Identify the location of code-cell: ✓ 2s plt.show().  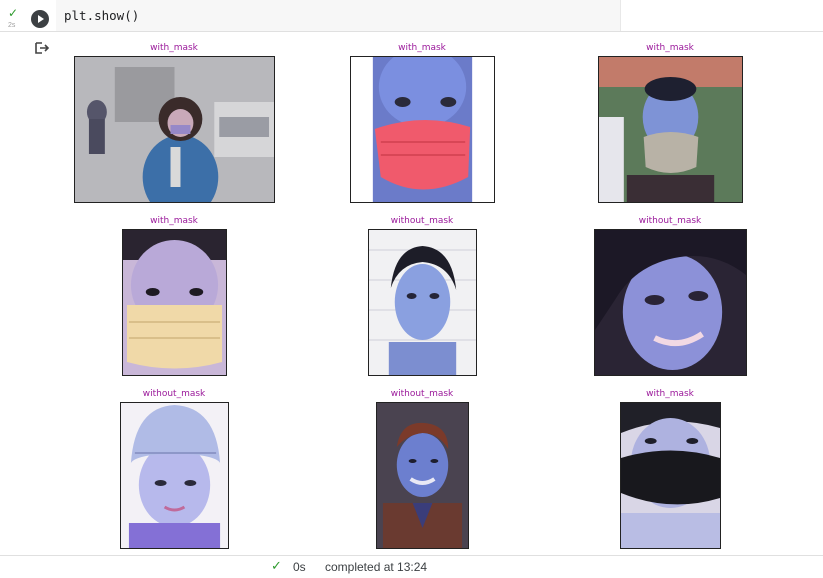
(411, 16).